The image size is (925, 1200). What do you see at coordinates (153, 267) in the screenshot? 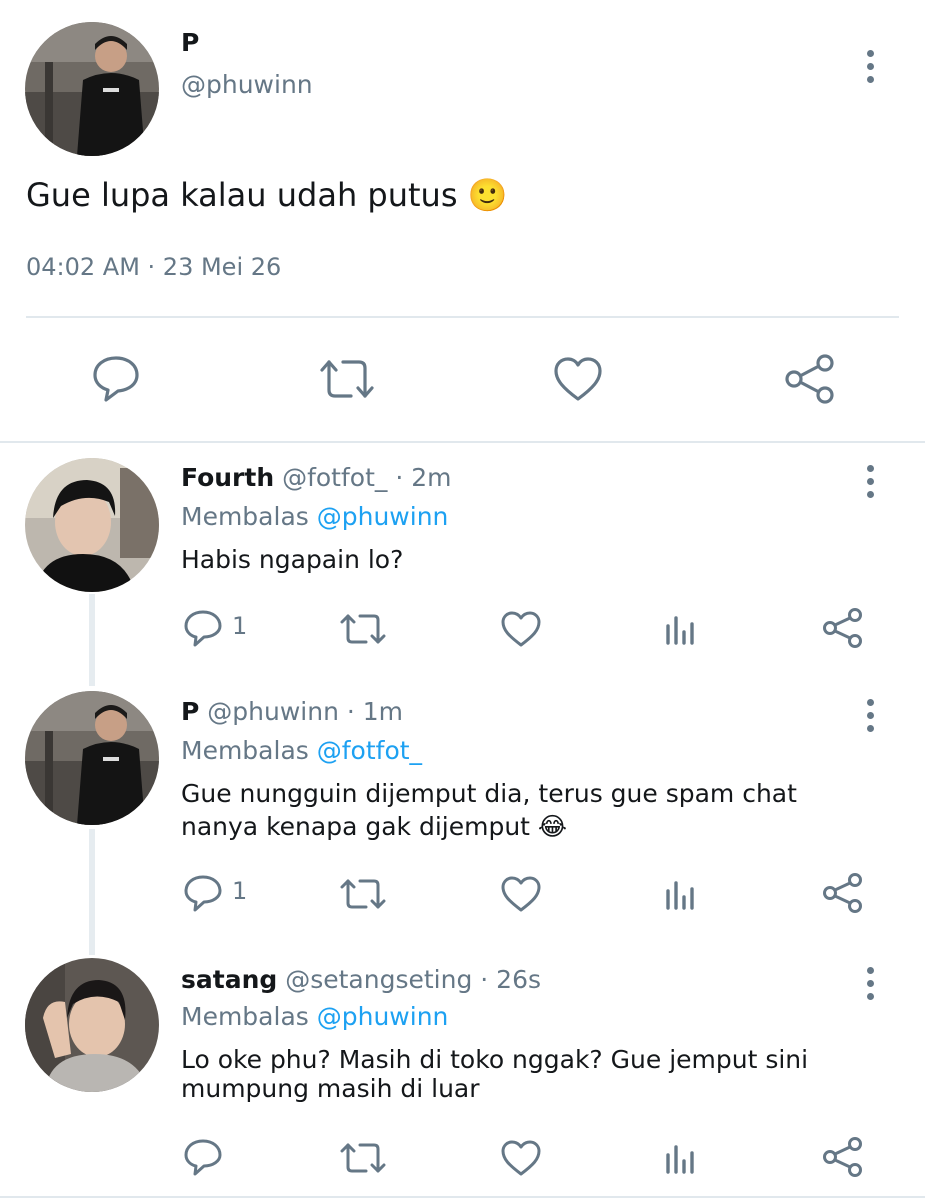
I see `tweet-timestamp: 04:02 AM · 23 Mei 26` at bounding box center [153, 267].